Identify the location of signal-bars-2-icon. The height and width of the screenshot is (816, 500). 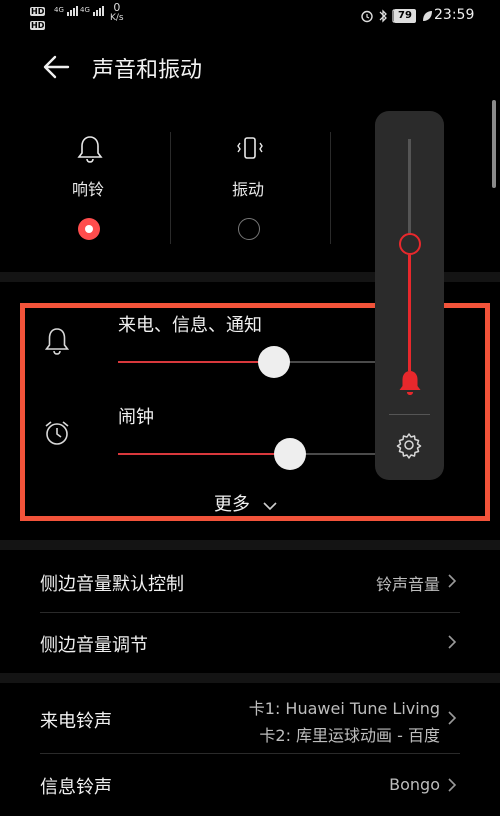
(99, 12).